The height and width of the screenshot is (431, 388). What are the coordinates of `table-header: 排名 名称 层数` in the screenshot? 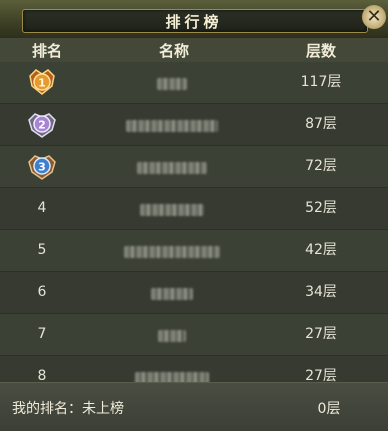 It's located at (194, 50).